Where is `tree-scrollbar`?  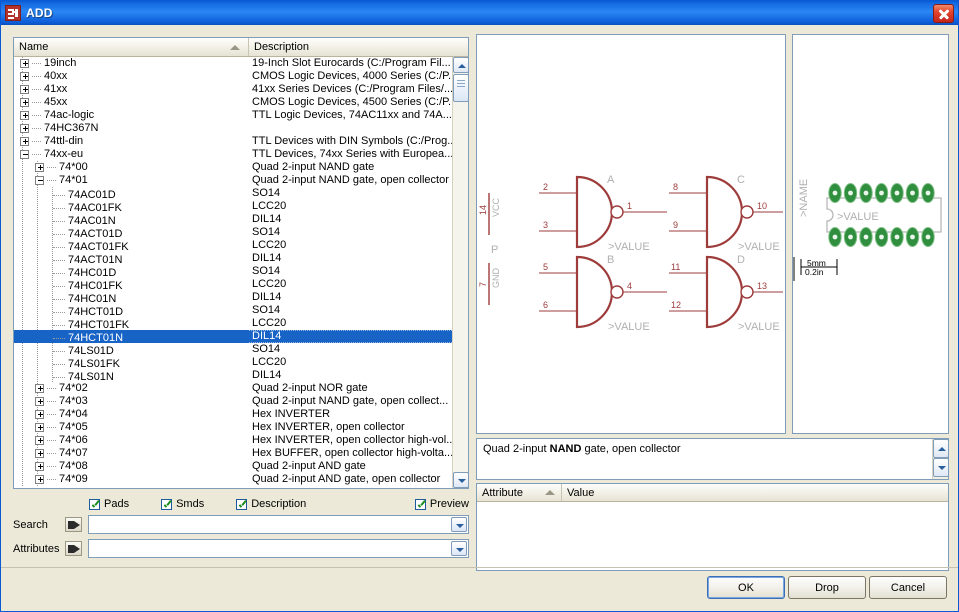 tree-scrollbar is located at coordinates (460, 272).